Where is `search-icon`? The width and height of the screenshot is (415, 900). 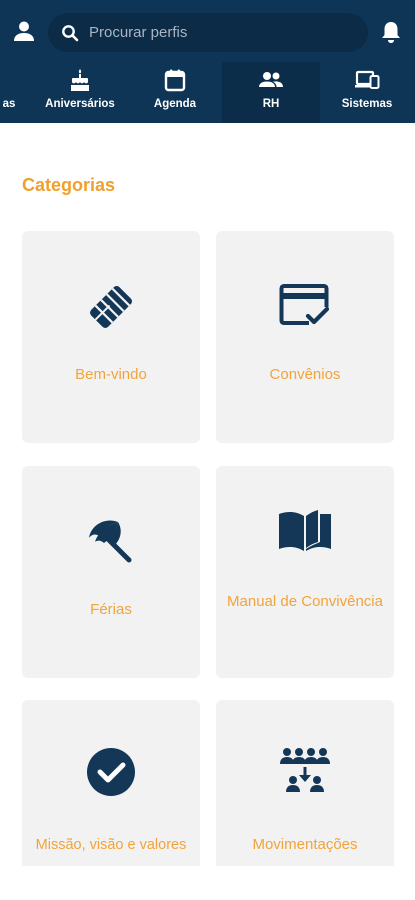
search-icon is located at coordinates (70, 33).